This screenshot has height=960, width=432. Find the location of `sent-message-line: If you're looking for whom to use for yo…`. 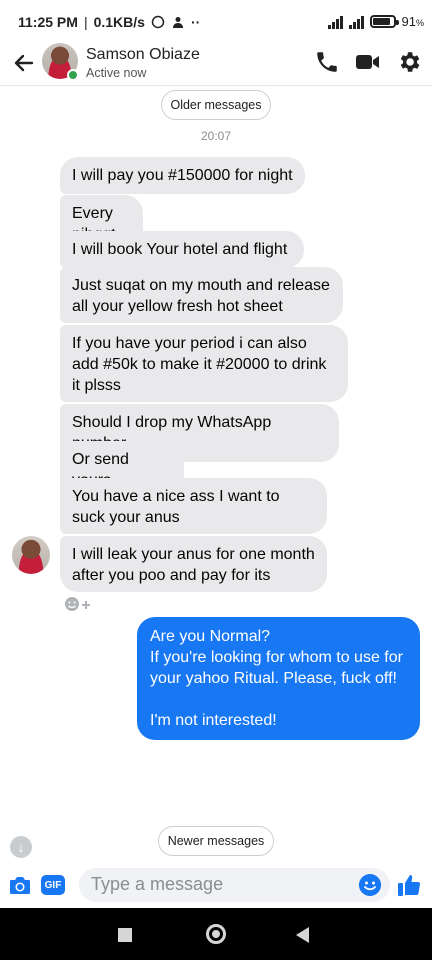

sent-message-line: If you're looking for whom to use for yo… is located at coordinates (276, 668).